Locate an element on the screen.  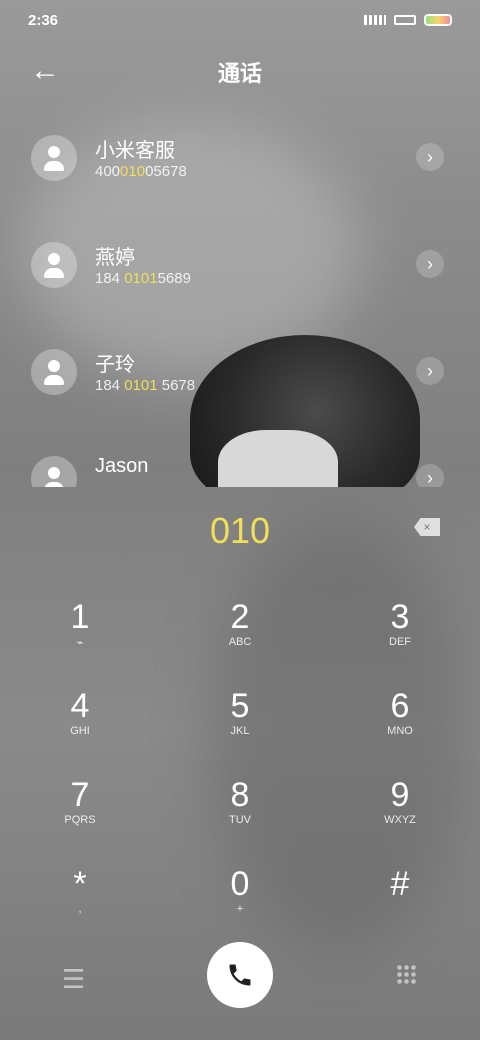
key-4: 4 GHI is located at coordinates (80, 722).